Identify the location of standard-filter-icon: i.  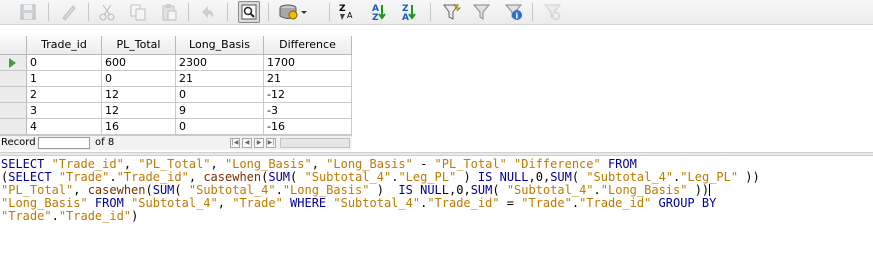
(513, 12).